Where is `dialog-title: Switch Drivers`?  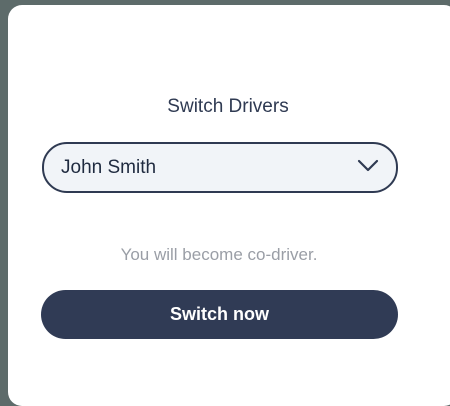 dialog-title: Switch Drivers is located at coordinates (228, 106).